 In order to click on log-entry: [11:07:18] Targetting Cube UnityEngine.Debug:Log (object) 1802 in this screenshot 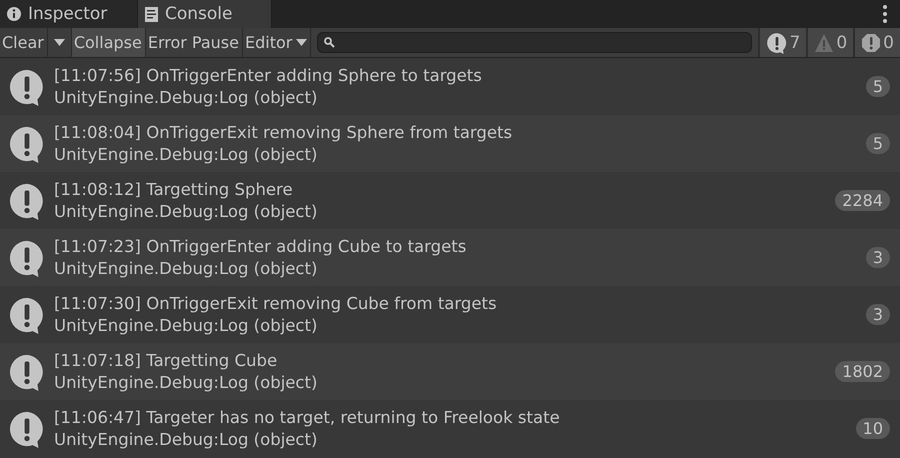, I will do `click(450, 371)`.